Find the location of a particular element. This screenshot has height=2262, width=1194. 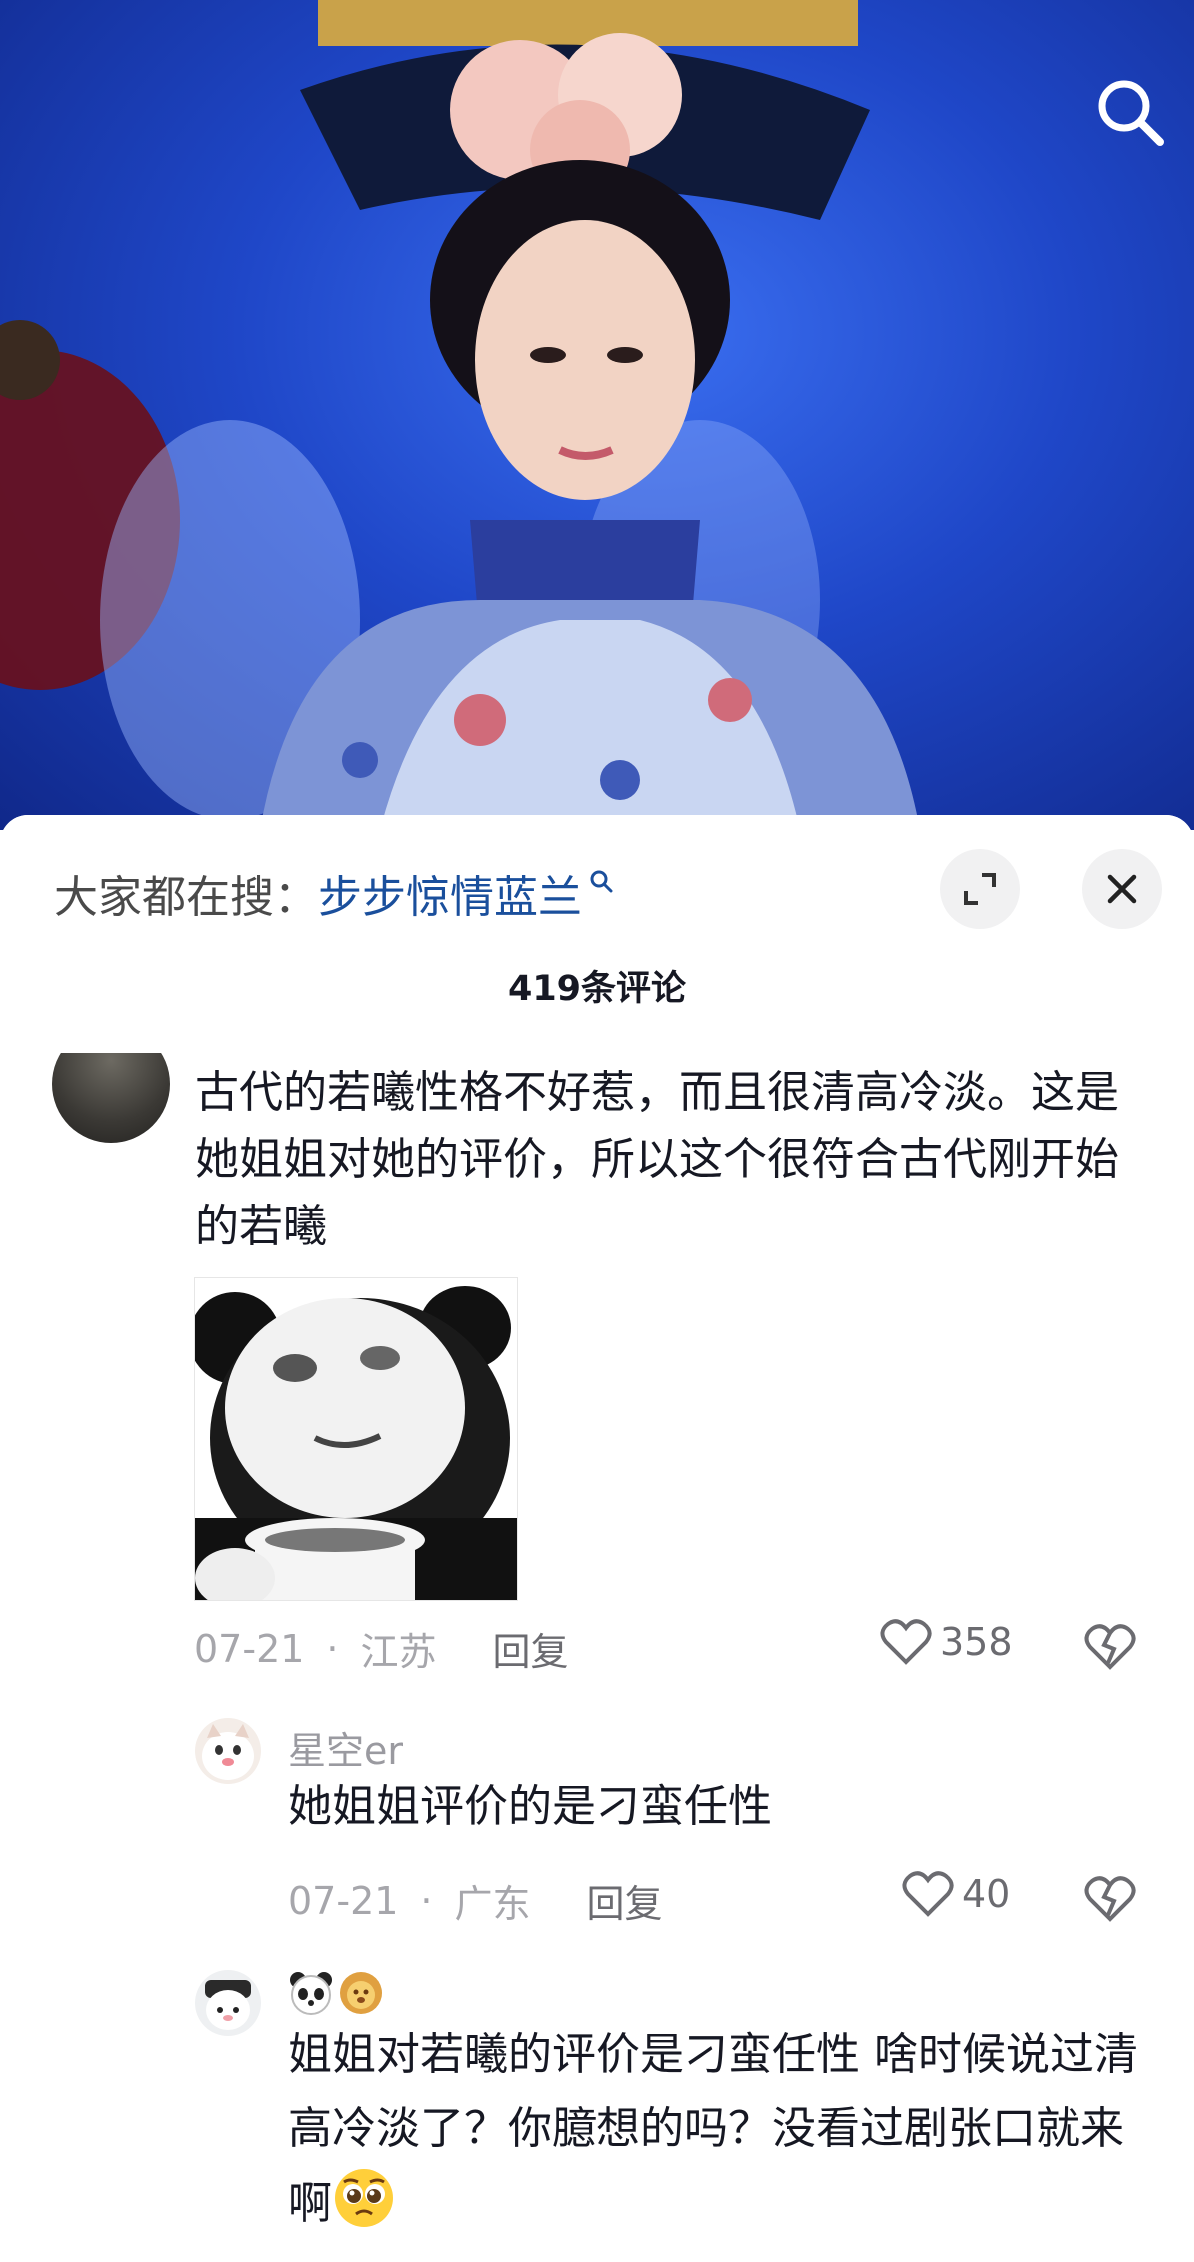

reply-text: 姐姐对若曦的评价是刁蛮任性 啥时候说过清高冷淡了？你臆想的吗？没看过剧张口就来啊 is located at coordinates (713, 2129).